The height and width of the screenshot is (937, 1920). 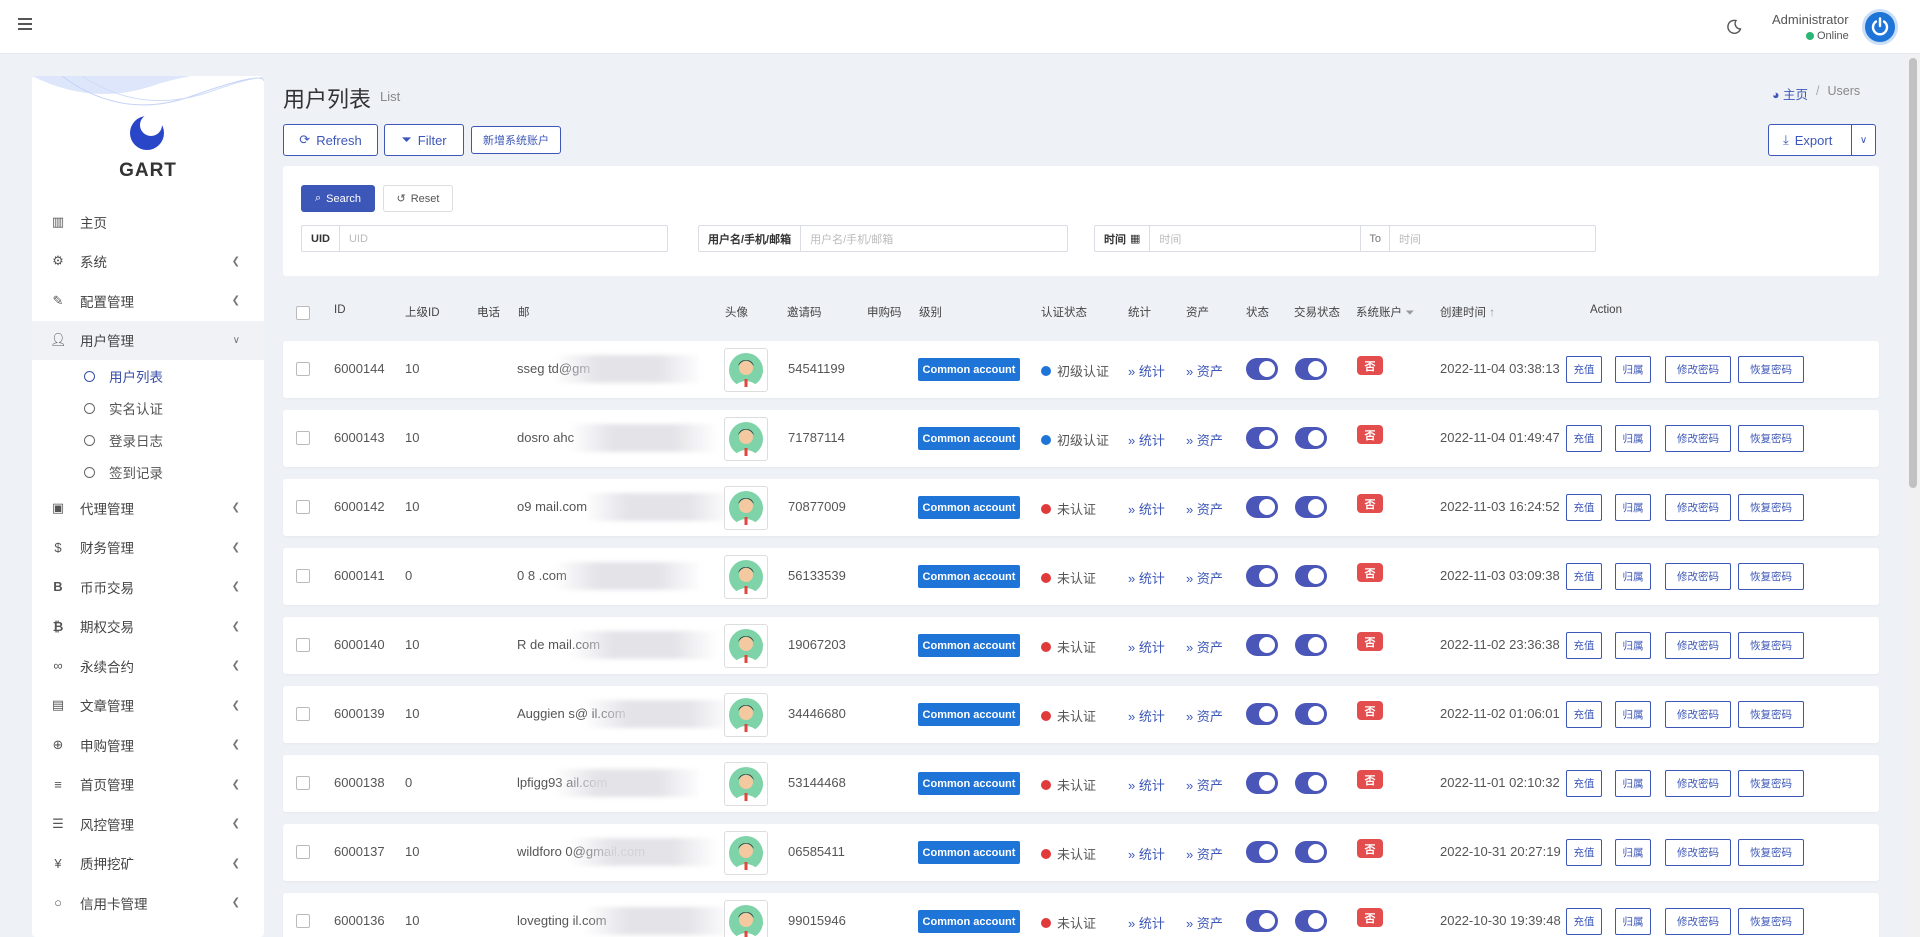 What do you see at coordinates (1409, 313) in the screenshot?
I see `filter-icon: ⏷` at bounding box center [1409, 313].